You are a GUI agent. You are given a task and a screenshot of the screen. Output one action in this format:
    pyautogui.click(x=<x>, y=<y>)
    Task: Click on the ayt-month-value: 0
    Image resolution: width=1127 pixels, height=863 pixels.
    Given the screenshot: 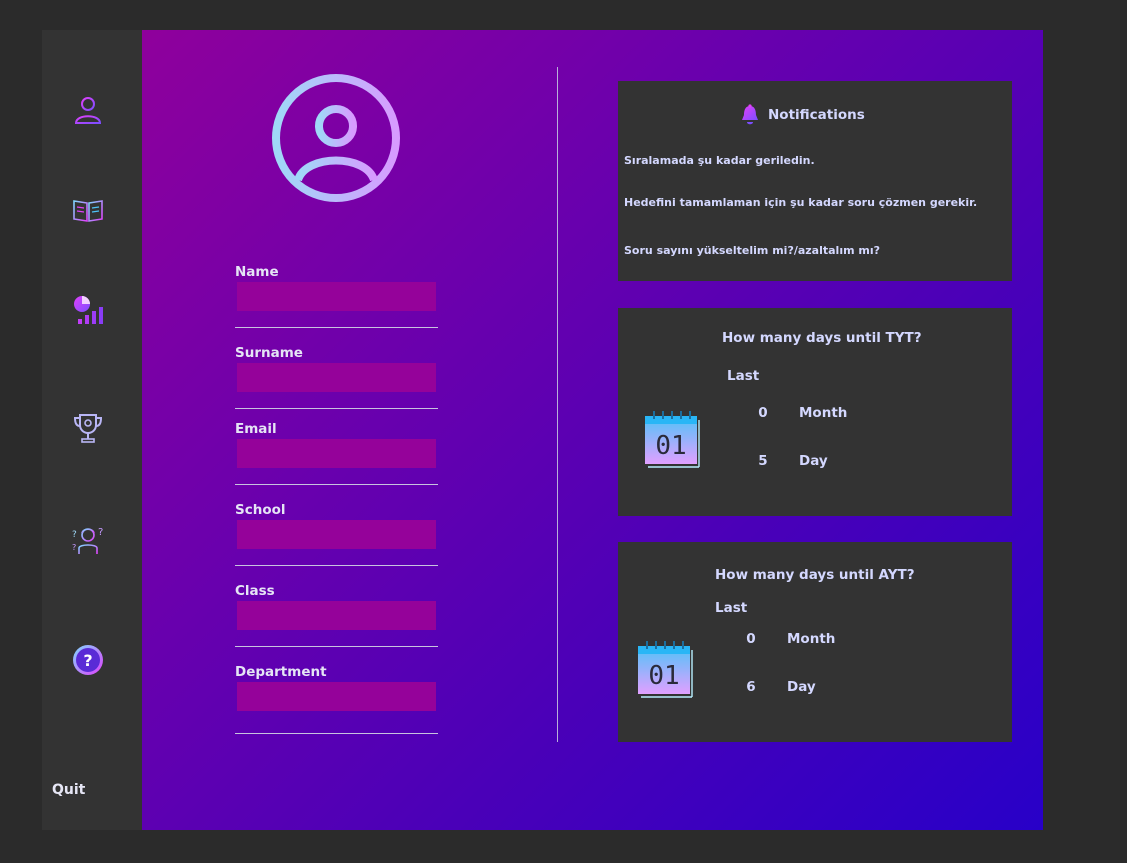 What is the action you would take?
    pyautogui.click(x=751, y=639)
    